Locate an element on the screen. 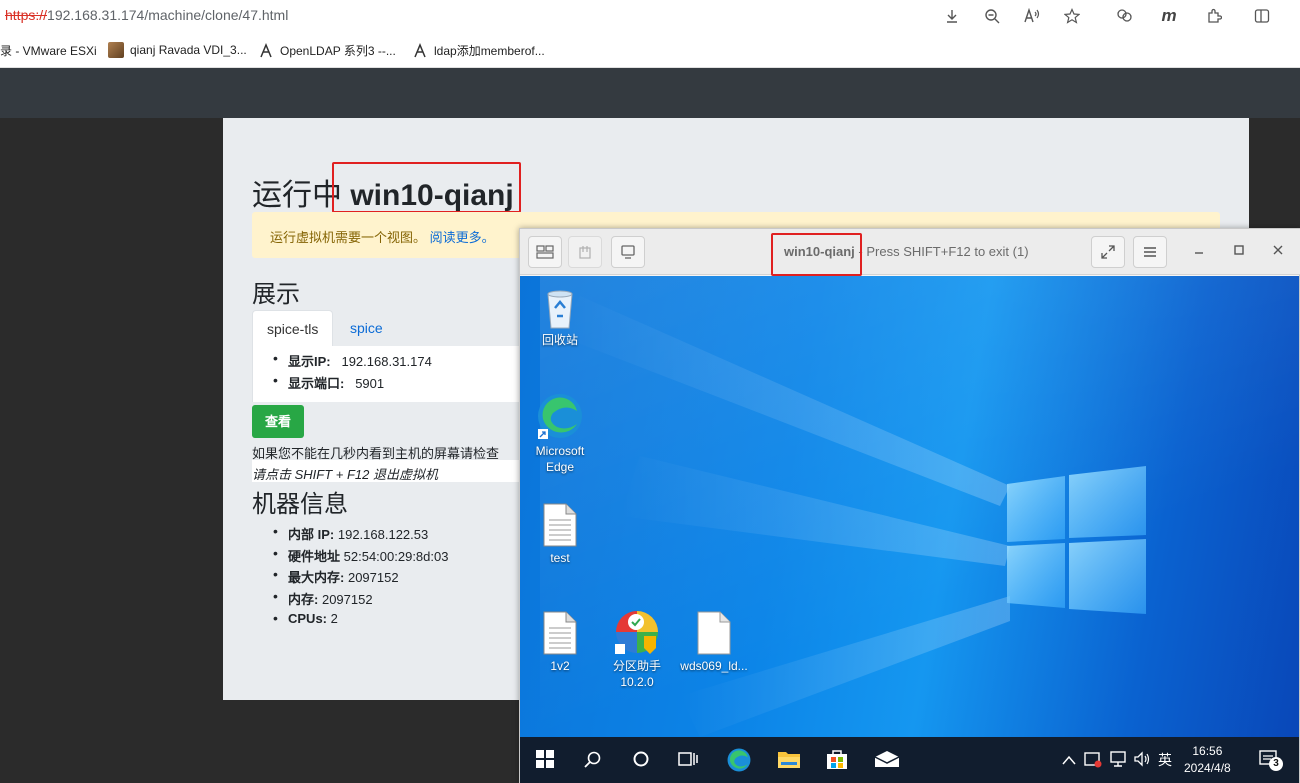  info-value: 2 is located at coordinates (334, 618).